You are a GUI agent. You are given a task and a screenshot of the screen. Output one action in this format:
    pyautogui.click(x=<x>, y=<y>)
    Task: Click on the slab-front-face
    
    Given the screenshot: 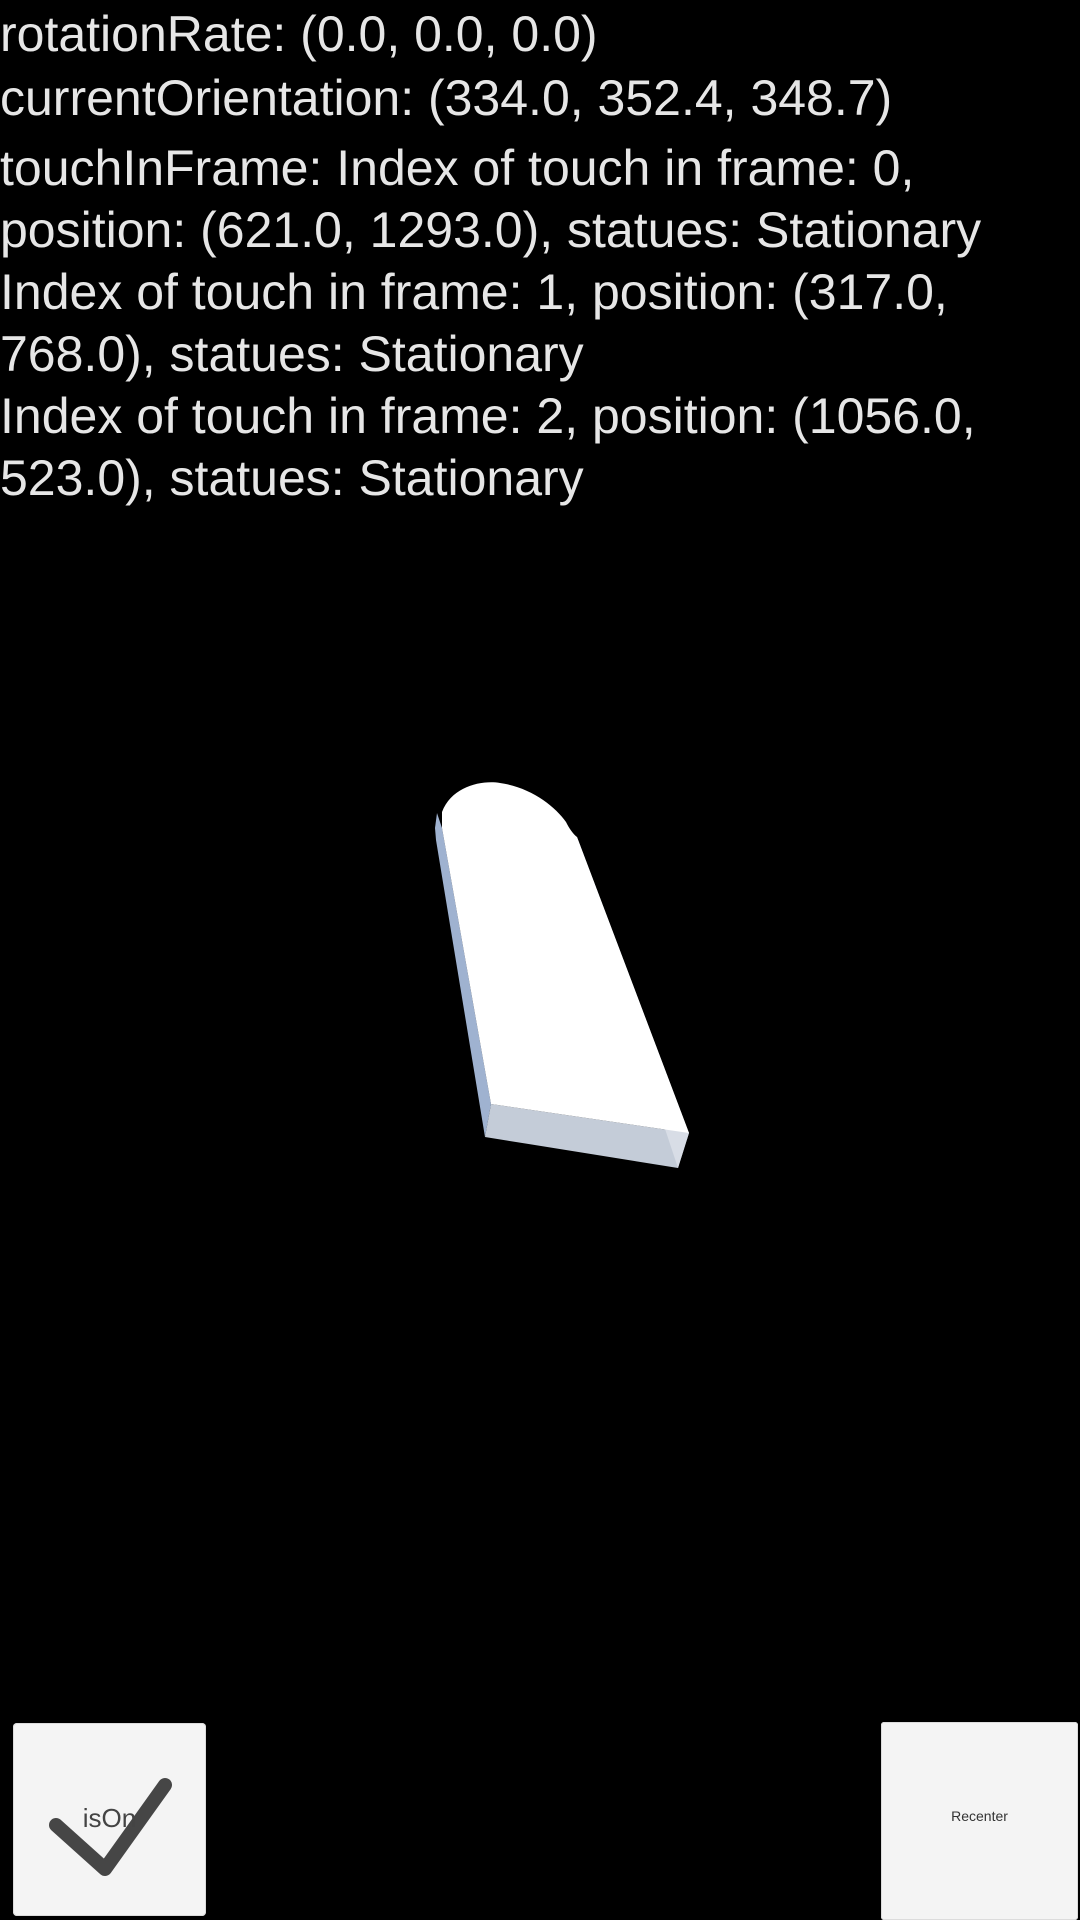 What is the action you would take?
    pyautogui.click(x=587, y=1136)
    